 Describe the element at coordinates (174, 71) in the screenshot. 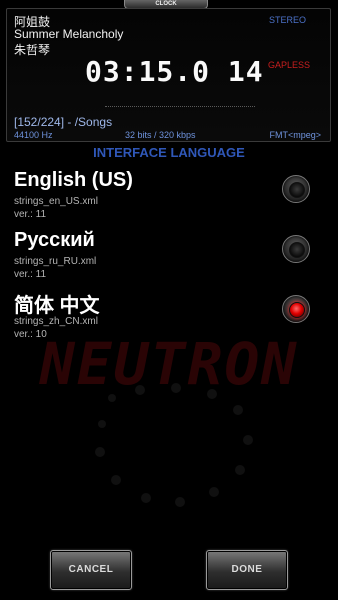

I see `playback-time: 03:15.0 14` at that location.